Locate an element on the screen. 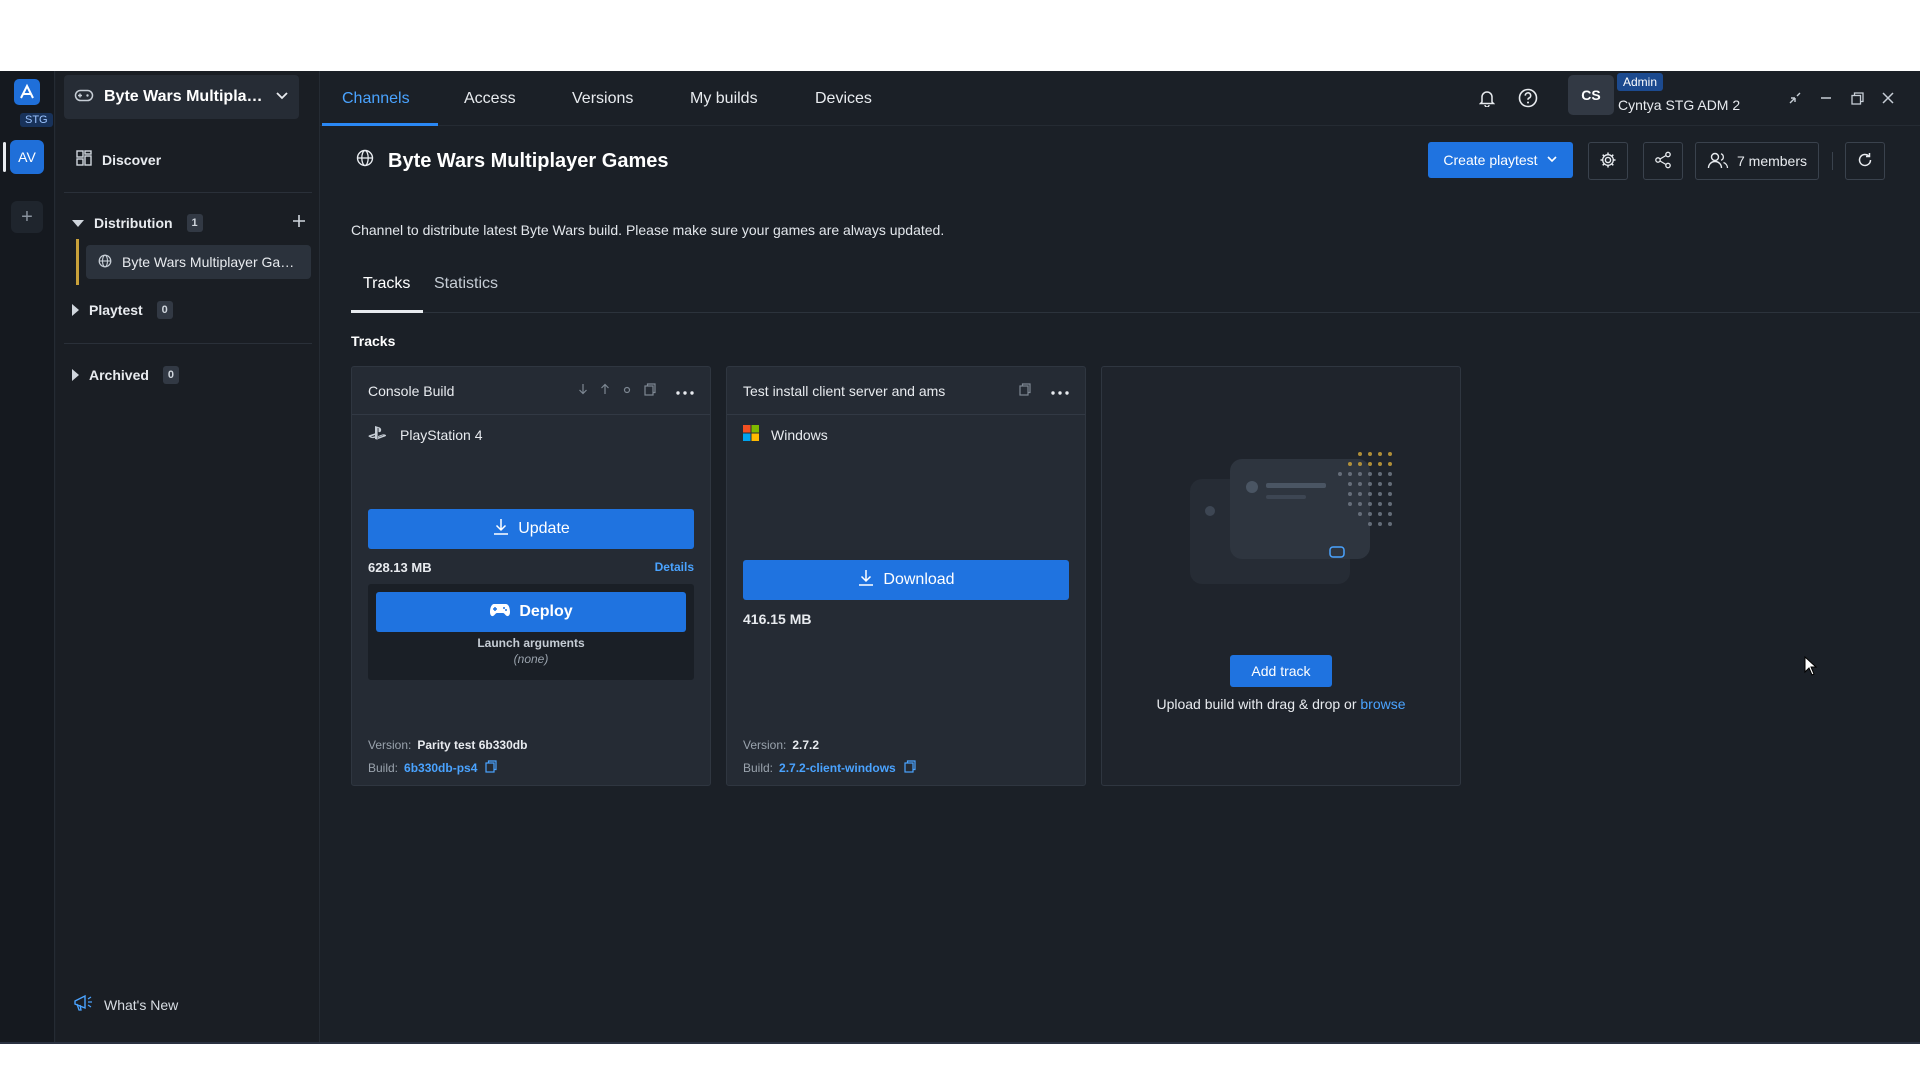 The height and width of the screenshot is (1080, 1920). workspace-rail: STG AV + is located at coordinates (27, 556).